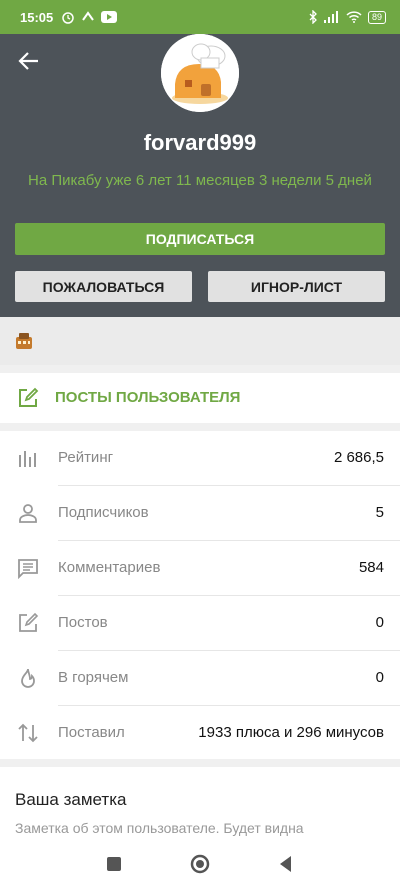  Describe the element at coordinates (296, 286) in the screenshot. I see `ignore-list-button: ИГНОР-ЛИСТ` at that location.